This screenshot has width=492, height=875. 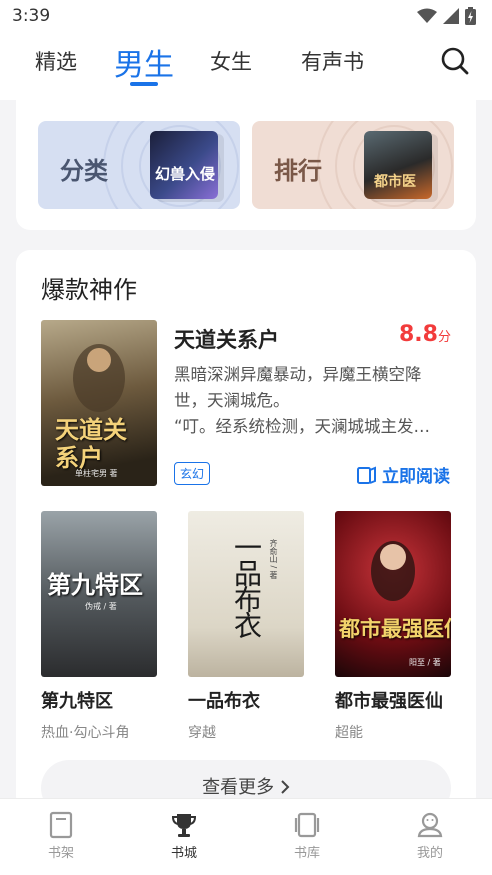 I want to click on book-item: 都市最强医仙 阳至 / 著 都市最强医仙 超能, so click(x=393, y=626).